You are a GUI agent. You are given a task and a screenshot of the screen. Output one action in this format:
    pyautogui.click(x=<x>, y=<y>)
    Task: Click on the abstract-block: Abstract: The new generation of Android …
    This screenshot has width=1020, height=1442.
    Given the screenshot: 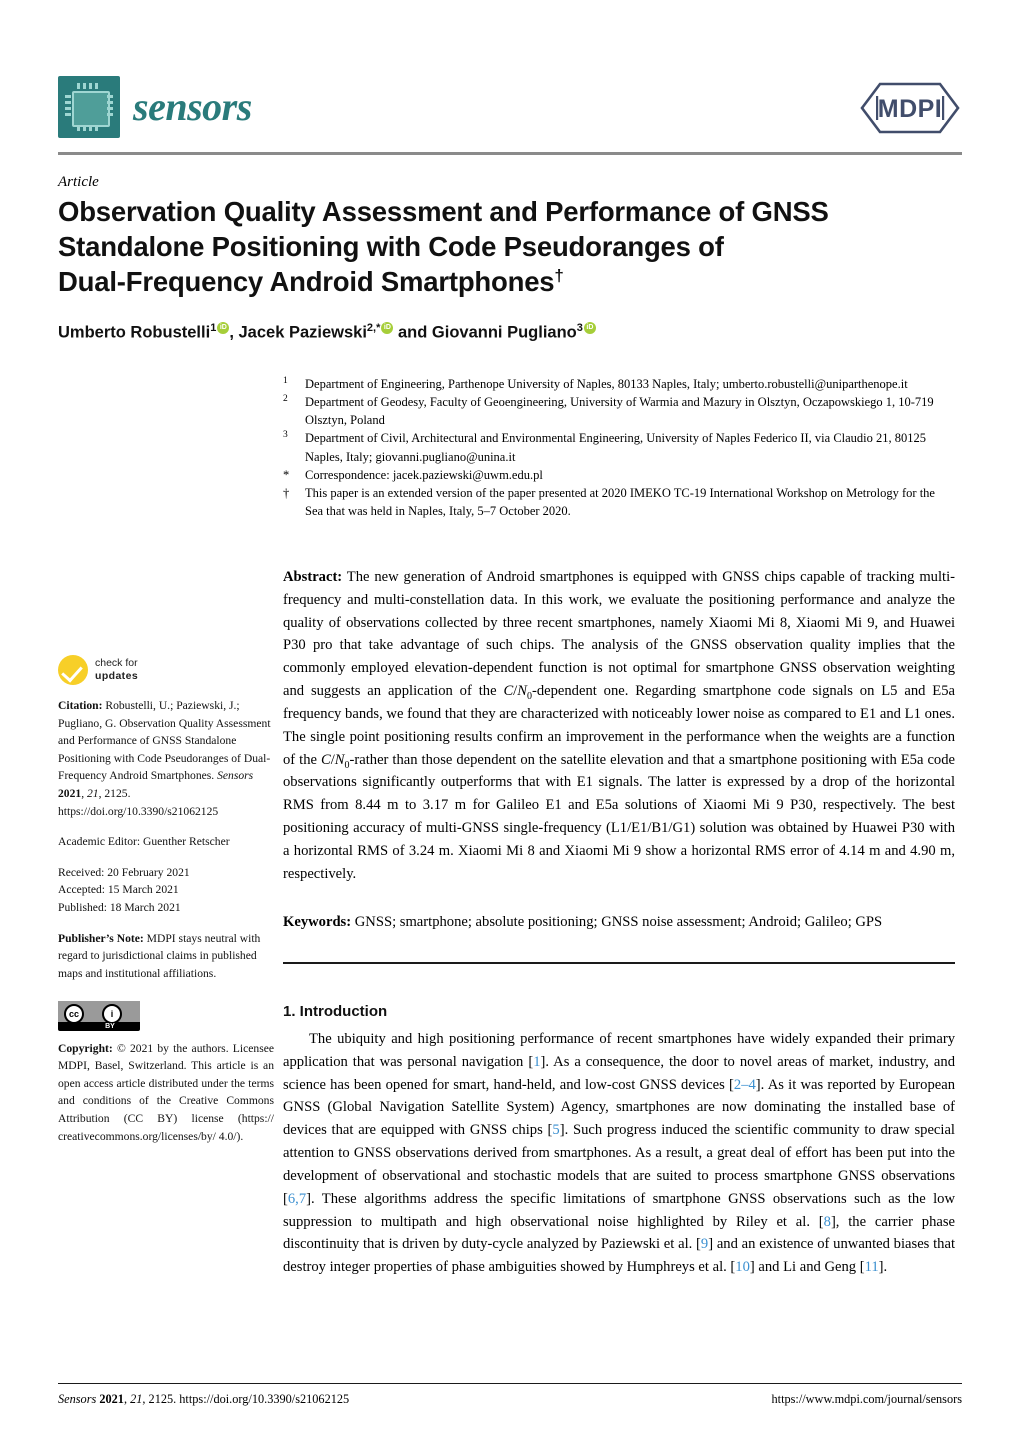 What is the action you would take?
    pyautogui.click(x=619, y=726)
    